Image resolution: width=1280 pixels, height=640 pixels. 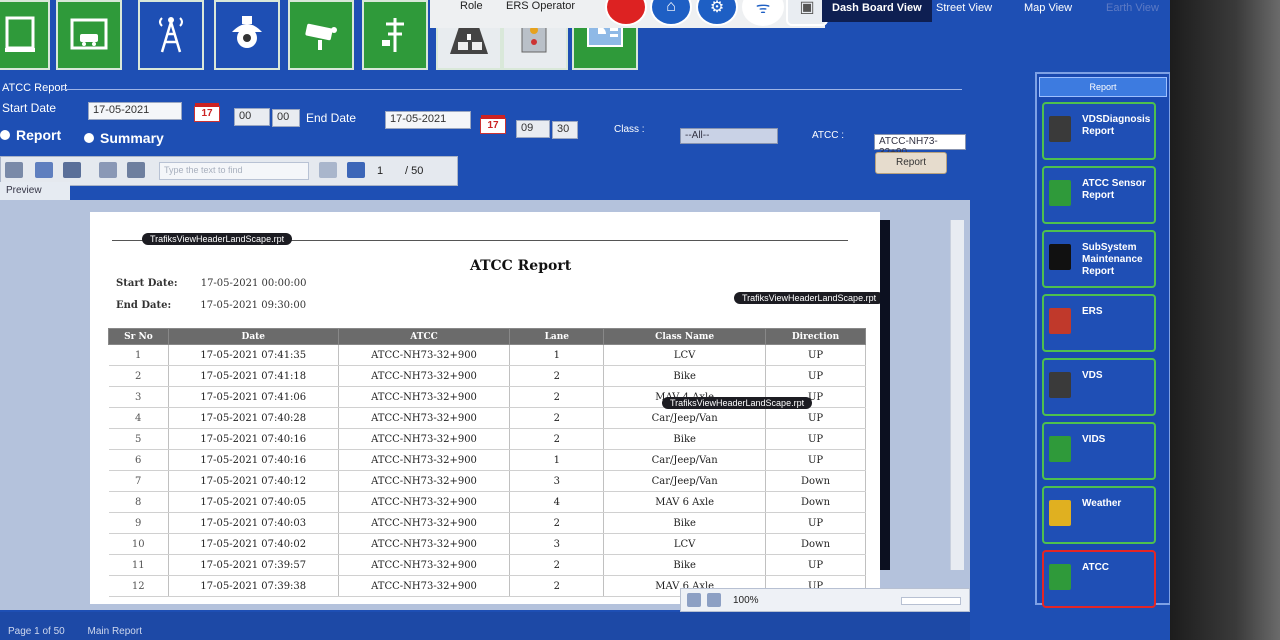 I want to click on vehicle-camera-icon, so click(x=89, y=35).